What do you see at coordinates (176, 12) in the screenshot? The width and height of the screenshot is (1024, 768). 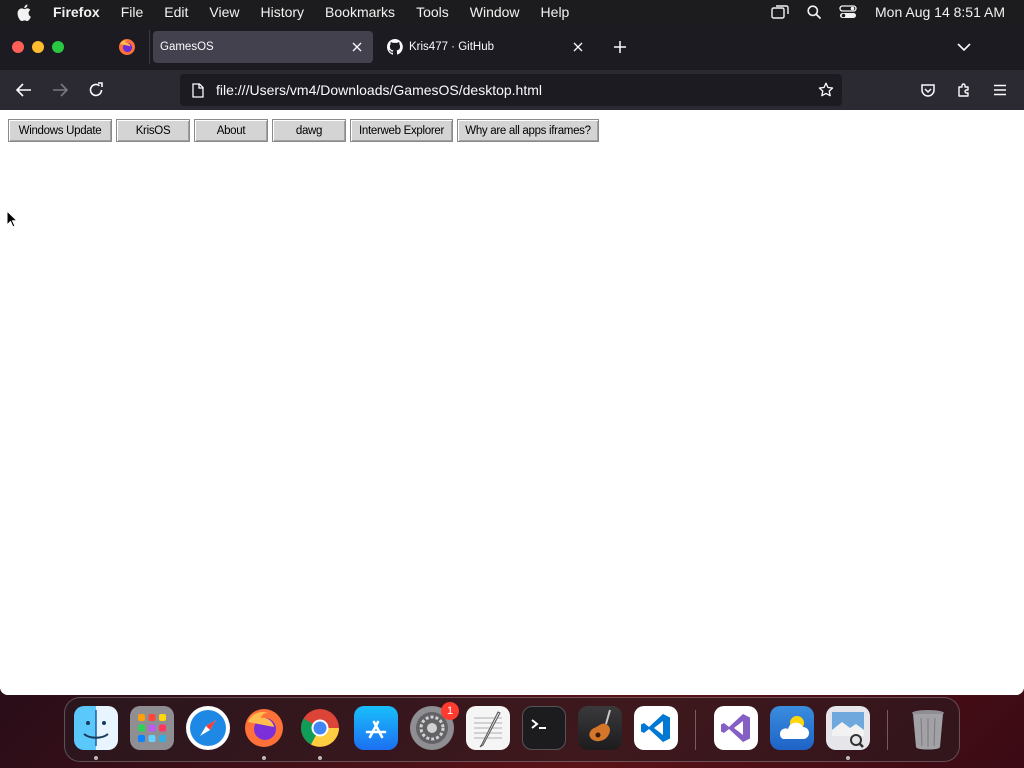 I see `menu-edit: Edit` at bounding box center [176, 12].